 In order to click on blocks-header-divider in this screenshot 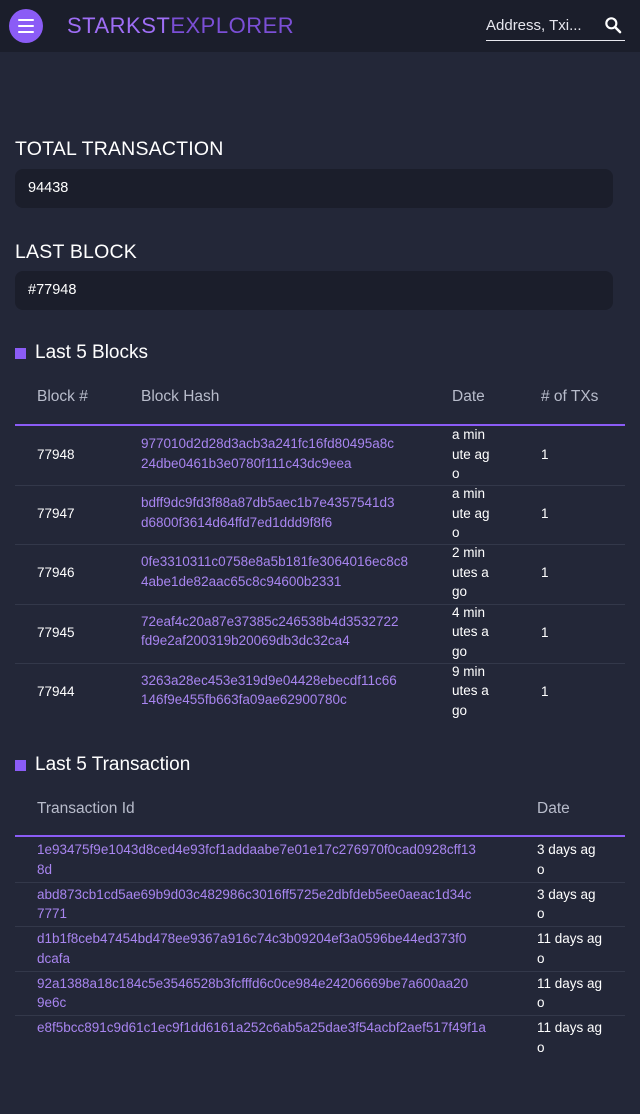, I will do `click(320, 425)`.